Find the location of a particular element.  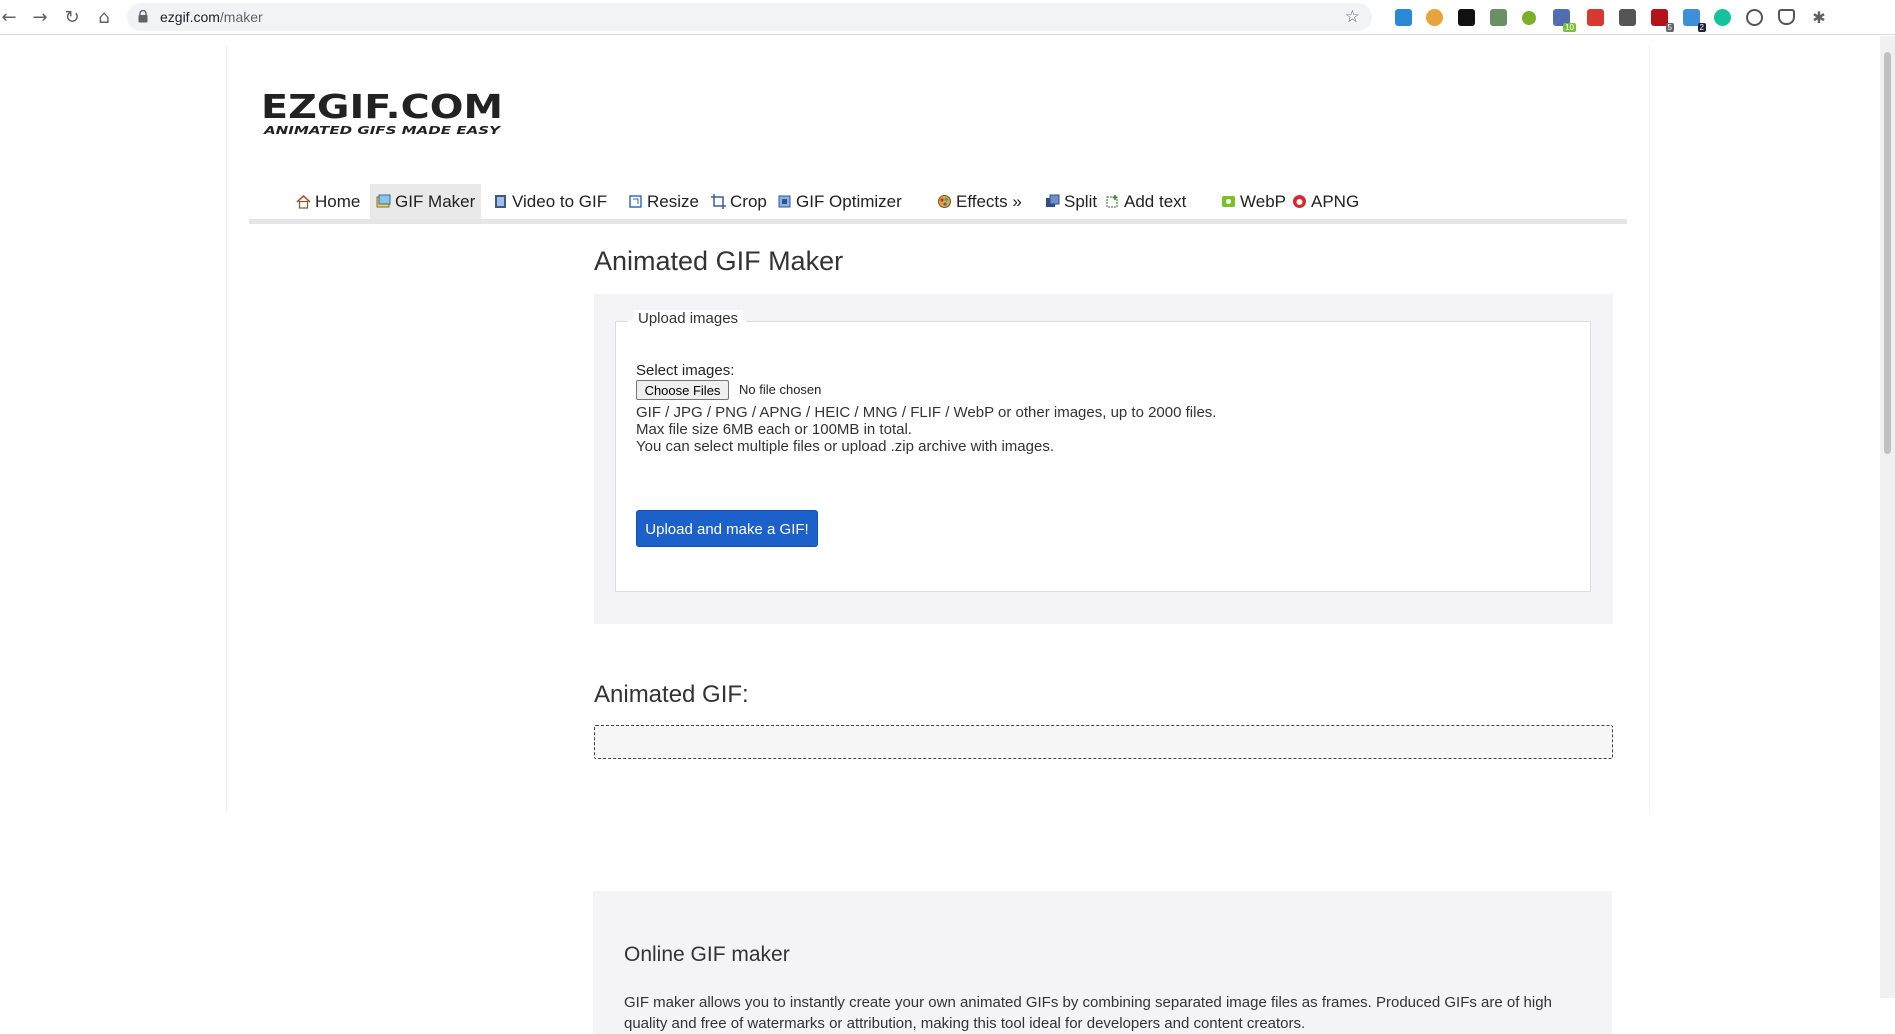

choose-files-button: Choose Files is located at coordinates (682, 390).